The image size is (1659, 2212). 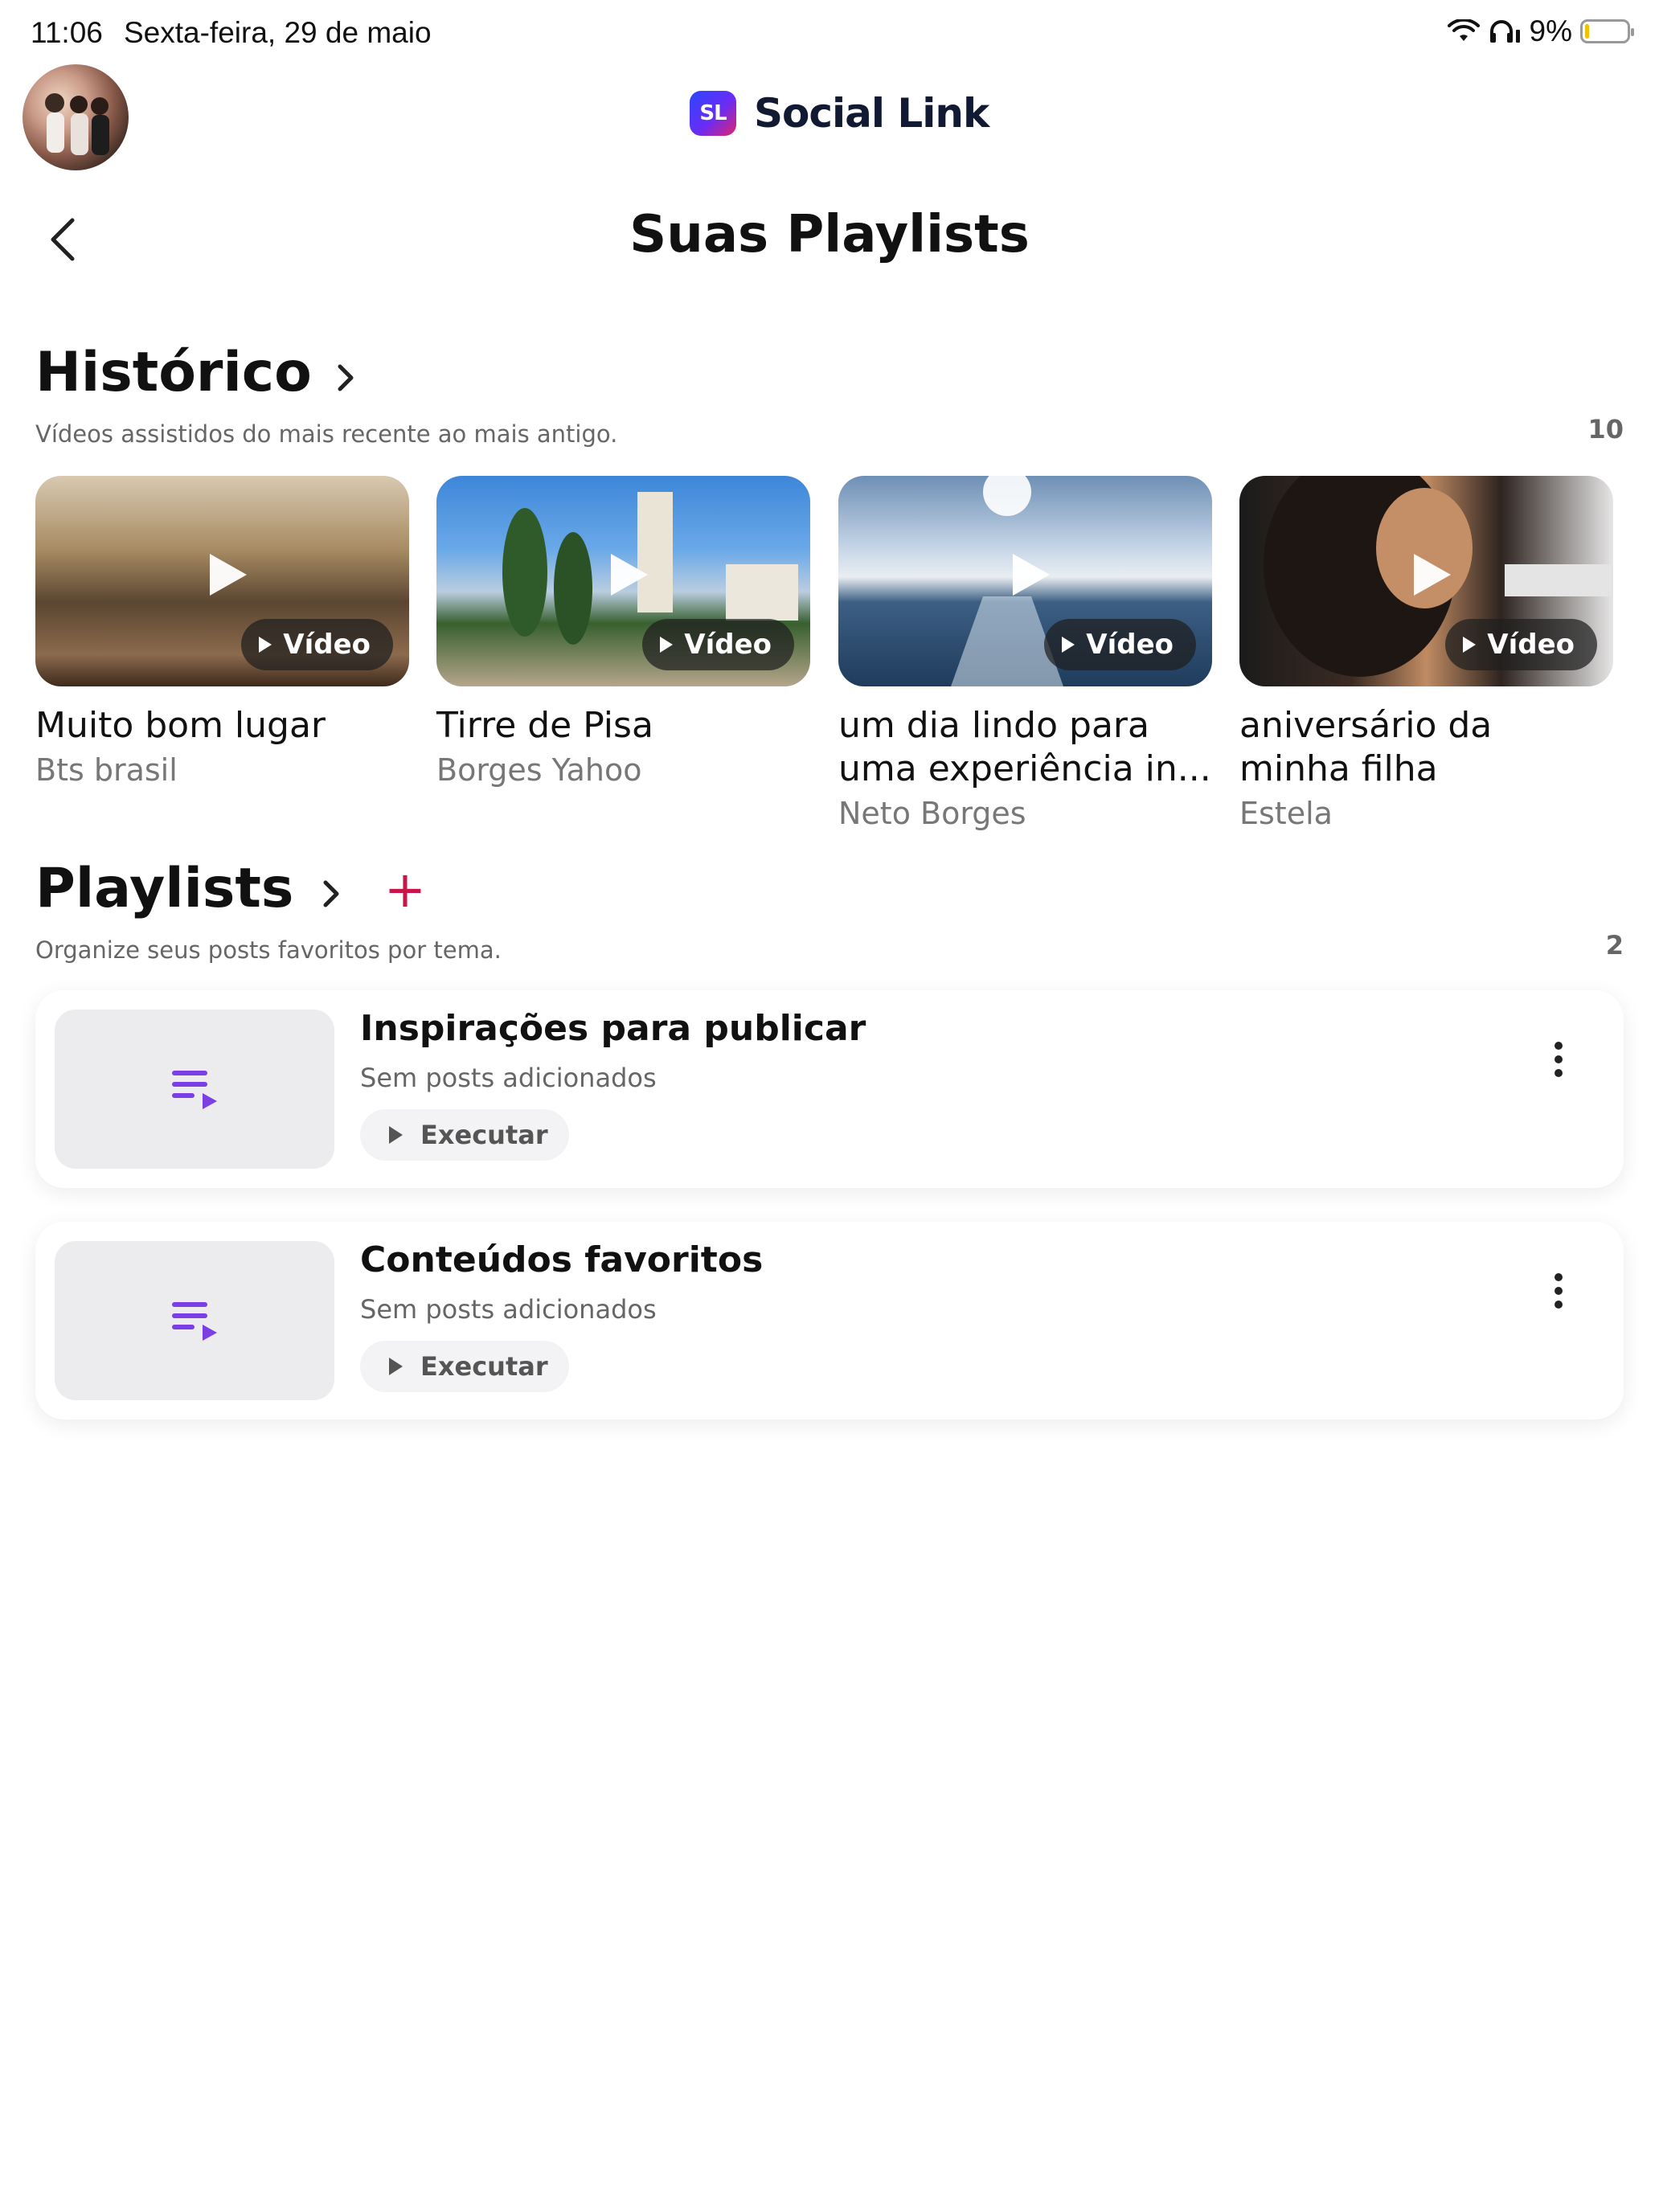 What do you see at coordinates (1025, 813) in the screenshot?
I see `video-author: Neto Borges` at bounding box center [1025, 813].